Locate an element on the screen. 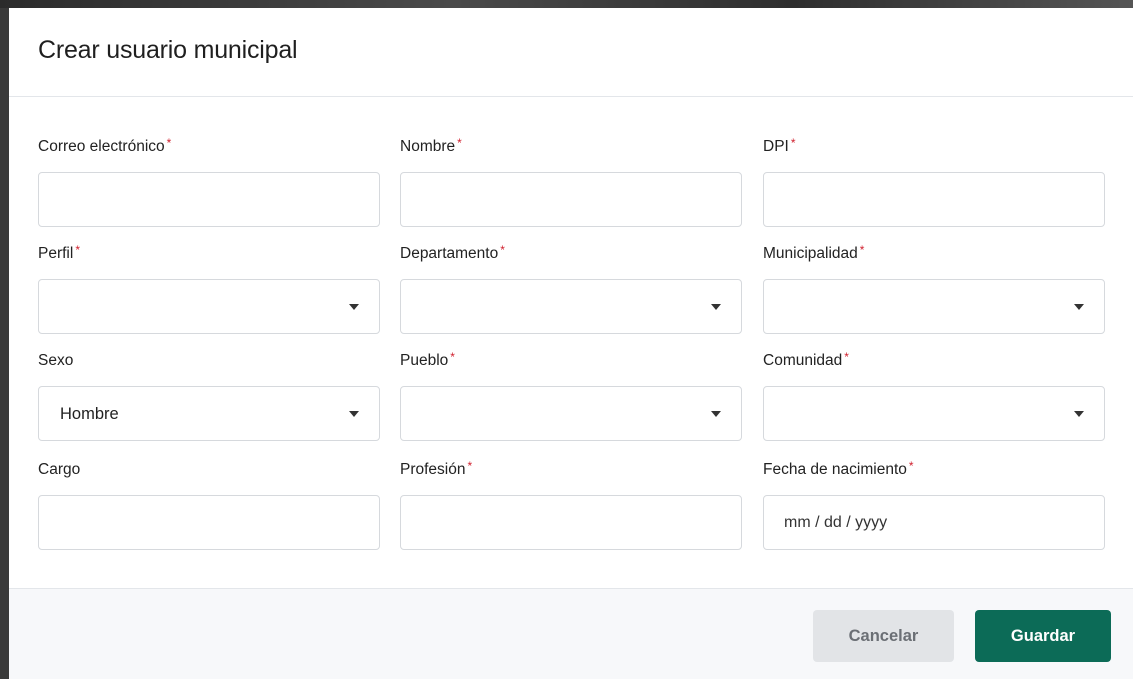 The image size is (1133, 679). municipality-select is located at coordinates (934, 306).